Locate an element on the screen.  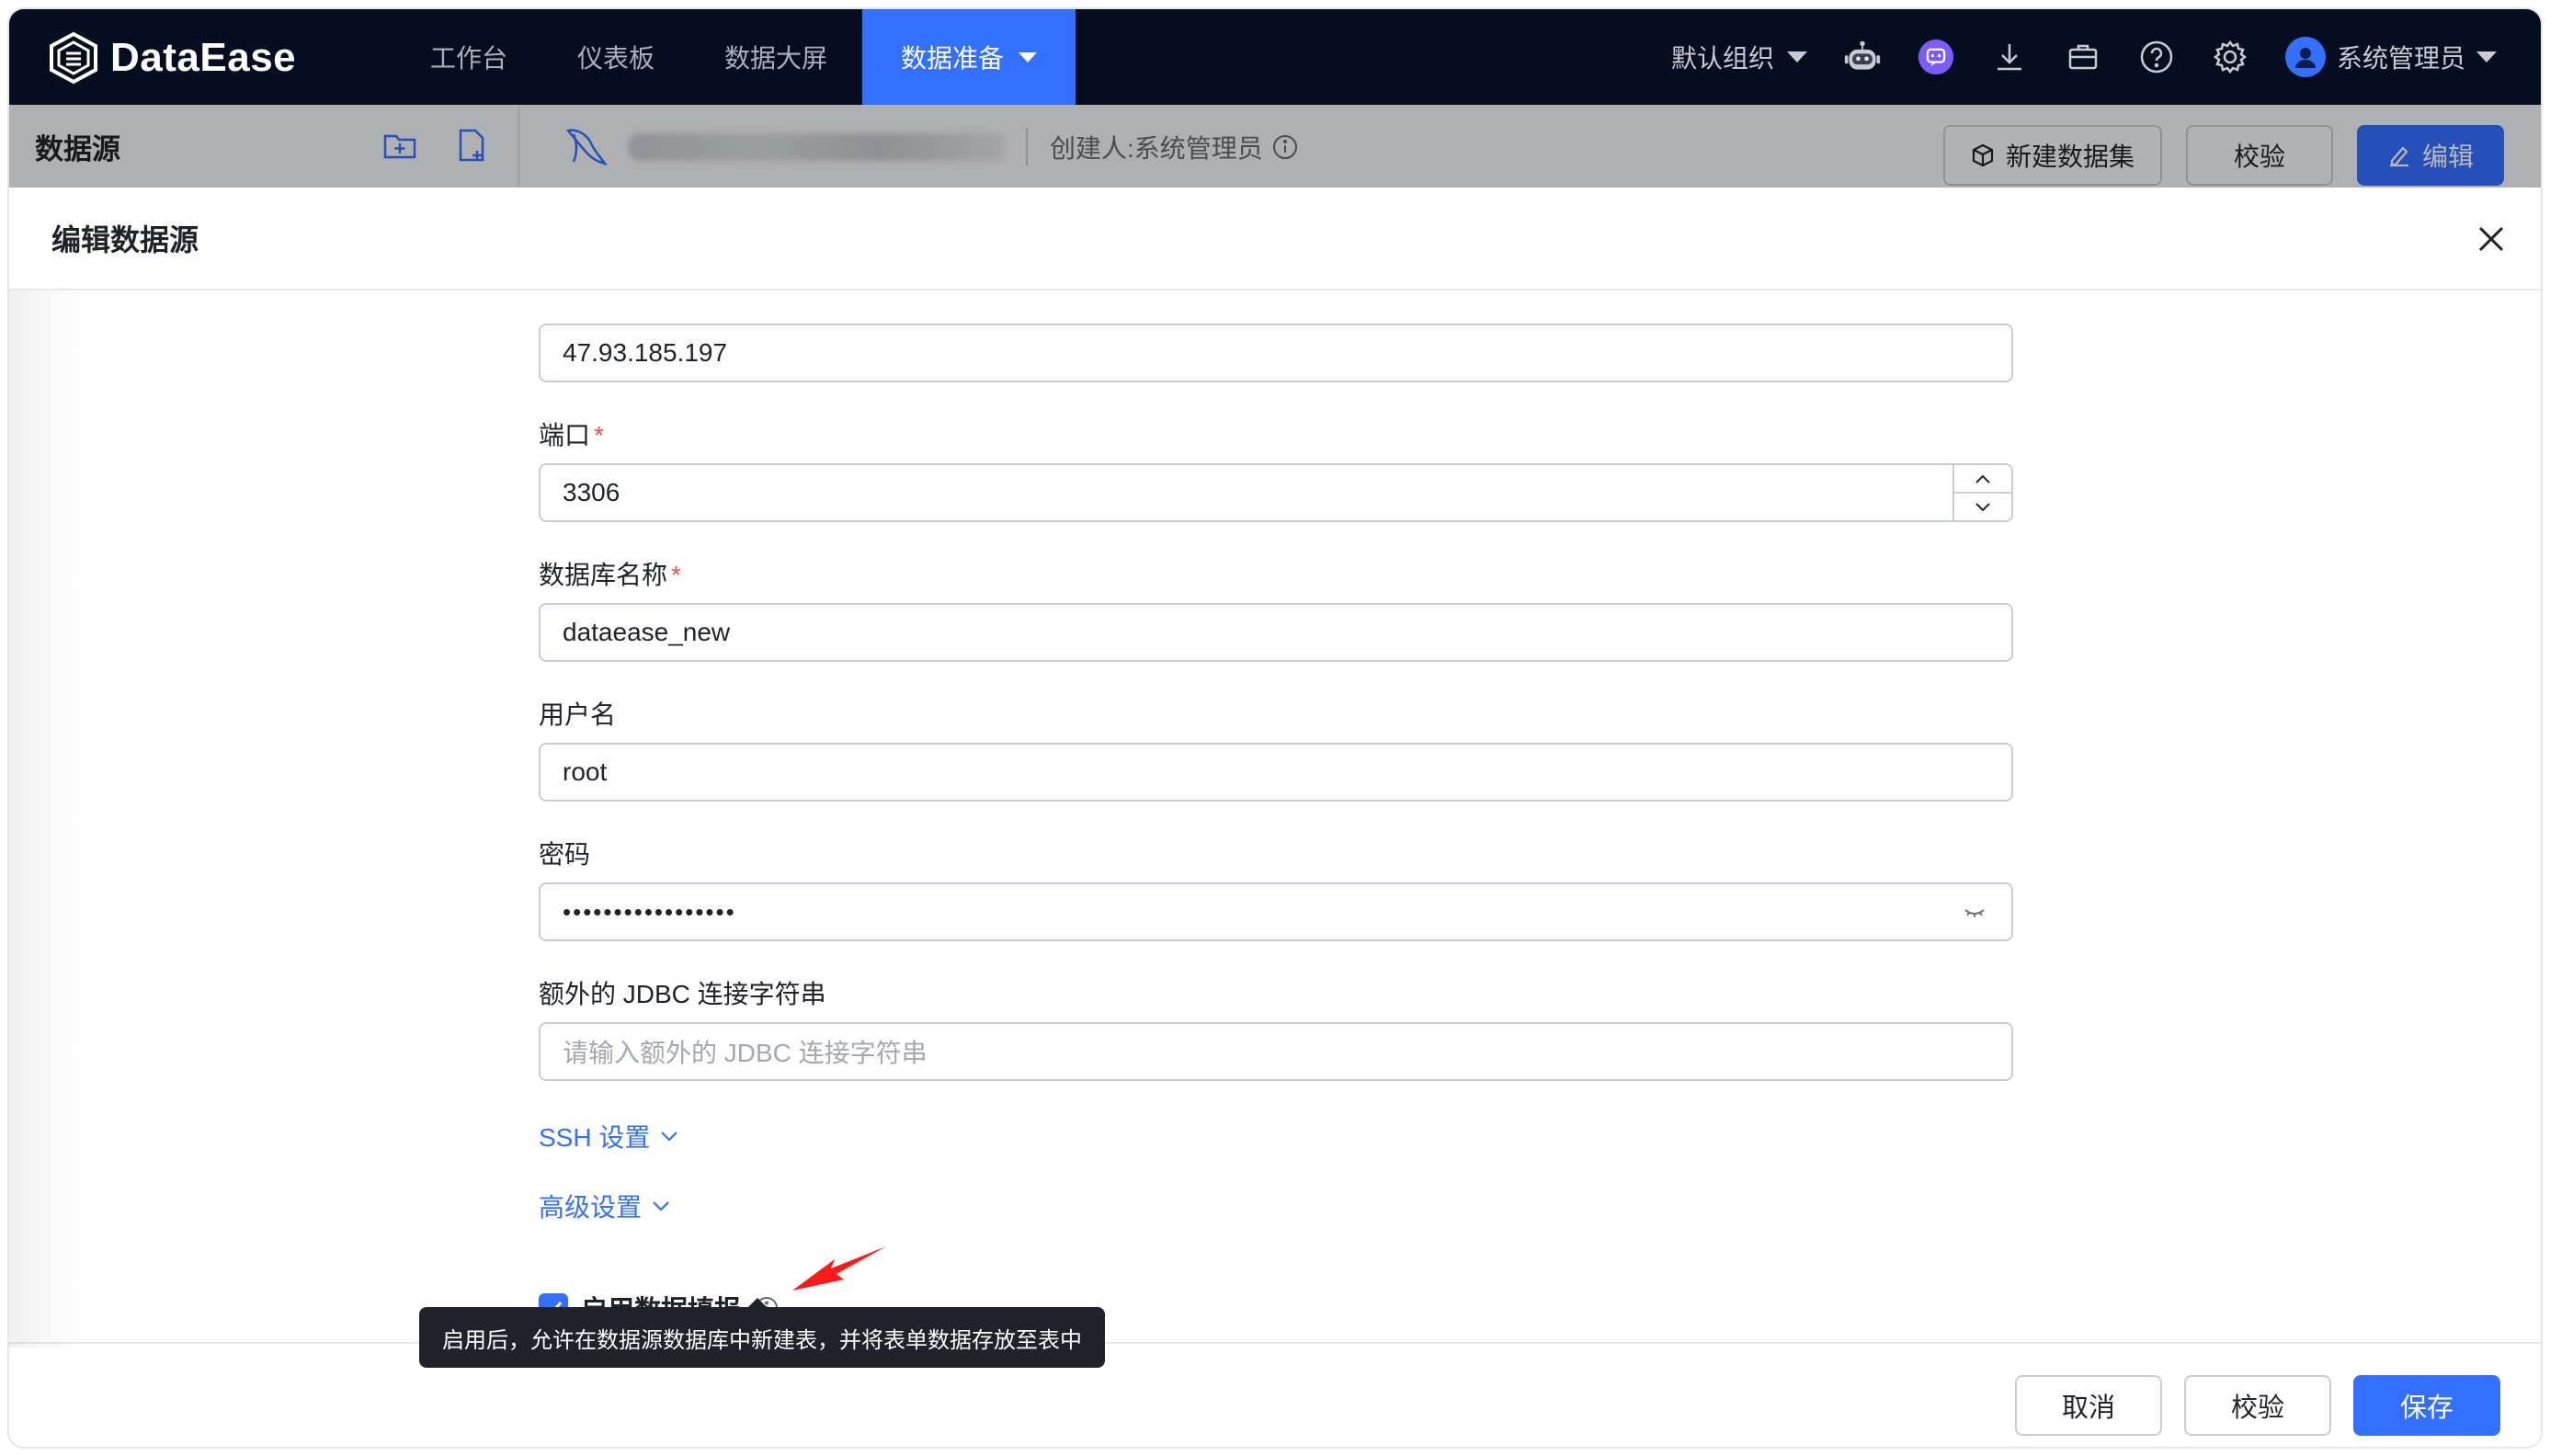
drawer-edge-shadow is located at coordinates (46, 819).